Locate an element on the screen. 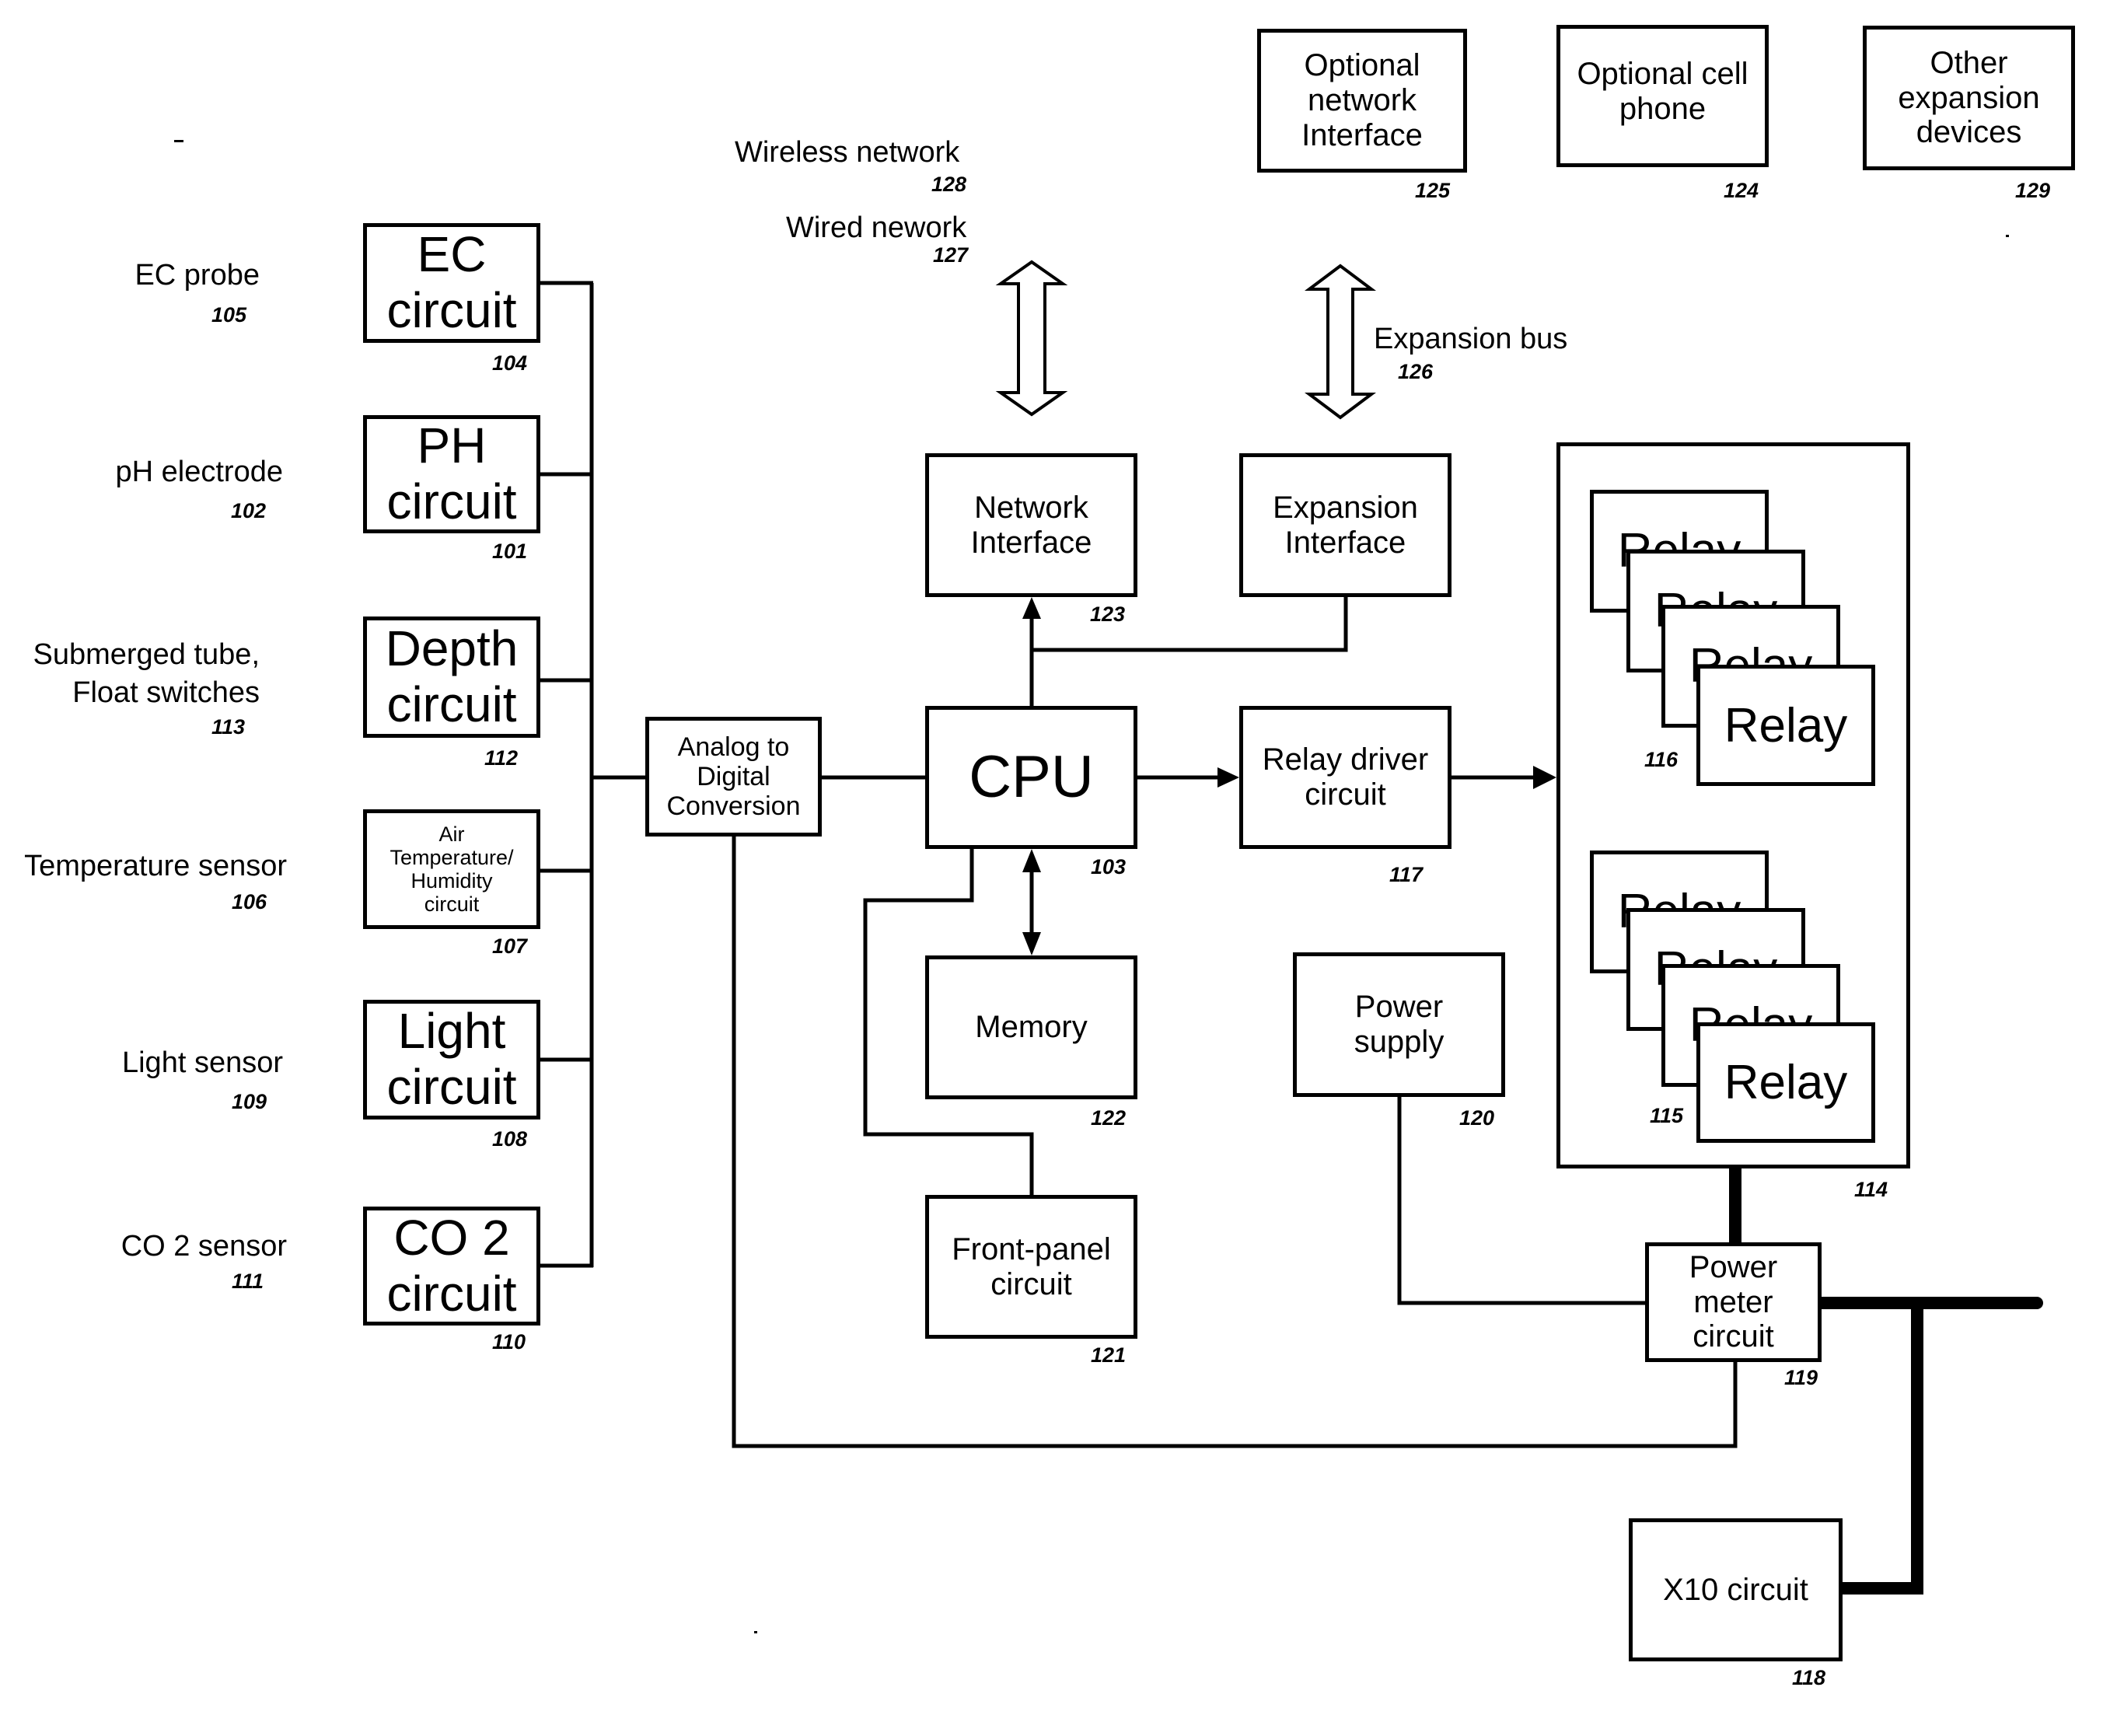  ref-113: 113 is located at coordinates (229, 727).